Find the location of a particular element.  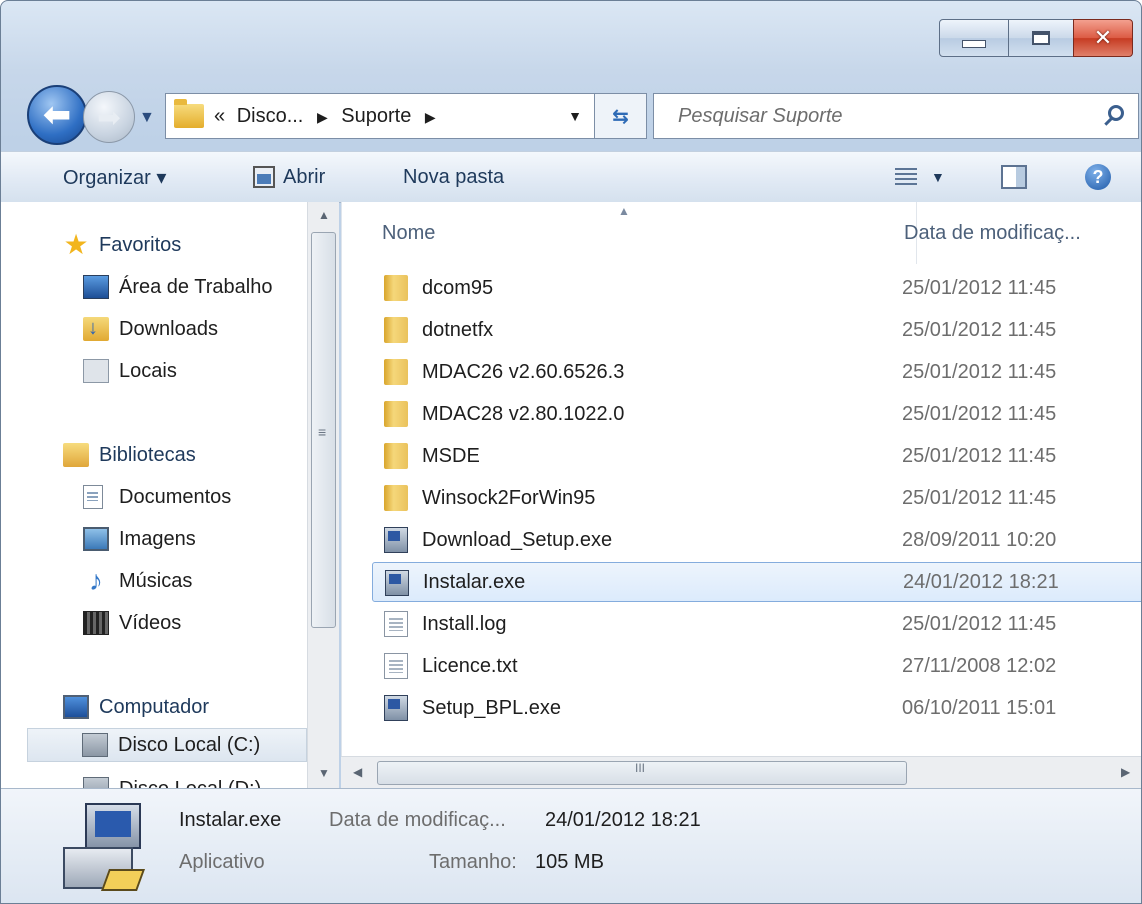

sidebar-item-documentos: Documentos is located at coordinates (157, 497).